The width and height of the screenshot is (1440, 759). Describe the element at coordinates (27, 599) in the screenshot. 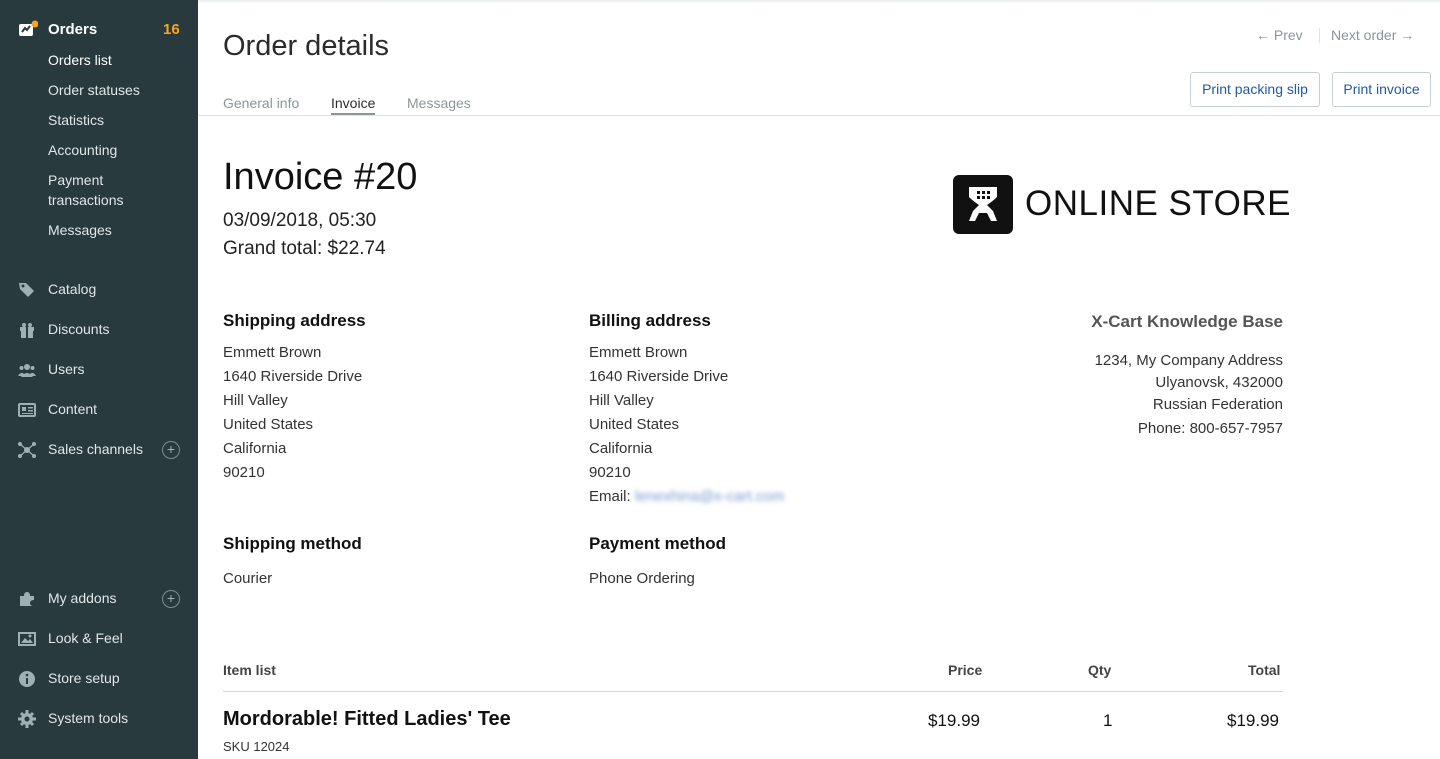

I see `puzzle-icon` at that location.